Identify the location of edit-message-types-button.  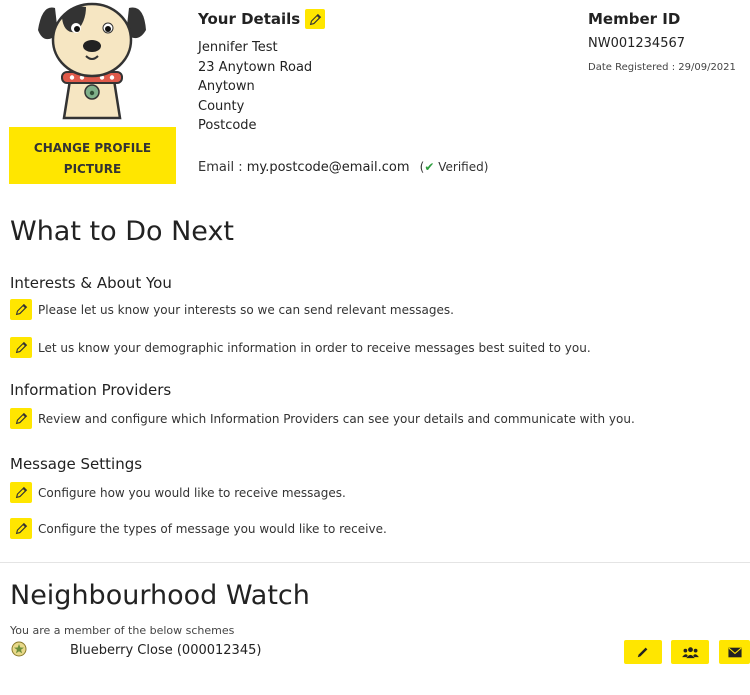
(21, 528).